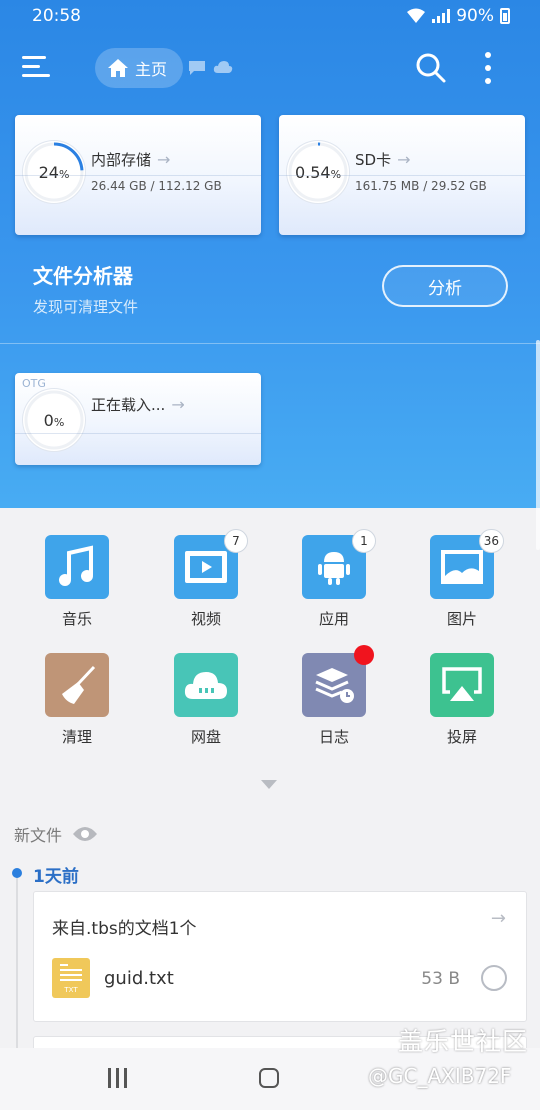  What do you see at coordinates (269, 784) in the screenshot?
I see `expand-chevron-icon` at bounding box center [269, 784].